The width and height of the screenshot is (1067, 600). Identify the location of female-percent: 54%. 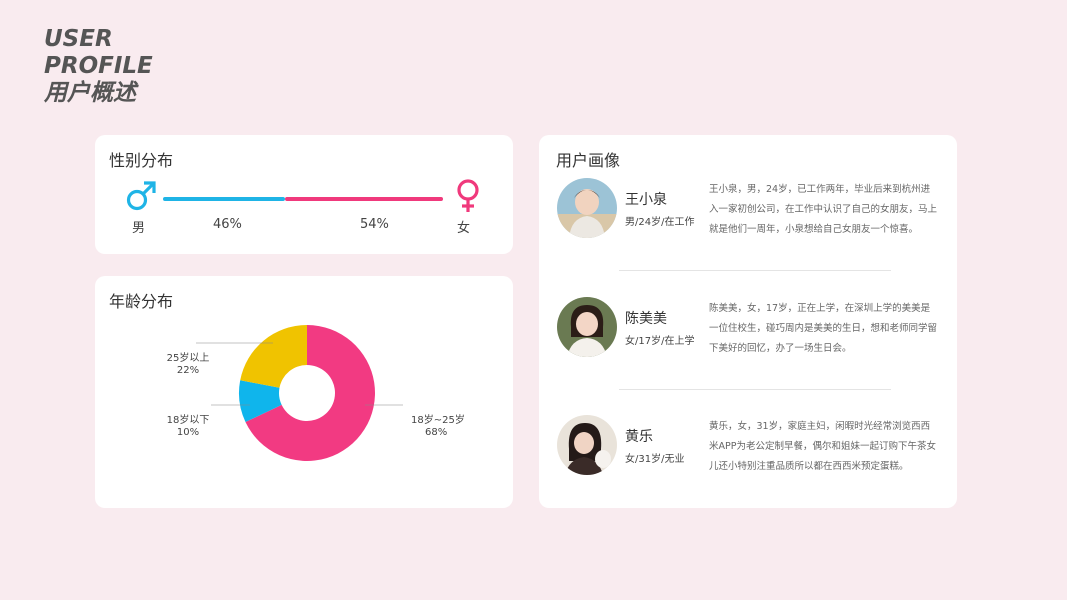
(374, 224).